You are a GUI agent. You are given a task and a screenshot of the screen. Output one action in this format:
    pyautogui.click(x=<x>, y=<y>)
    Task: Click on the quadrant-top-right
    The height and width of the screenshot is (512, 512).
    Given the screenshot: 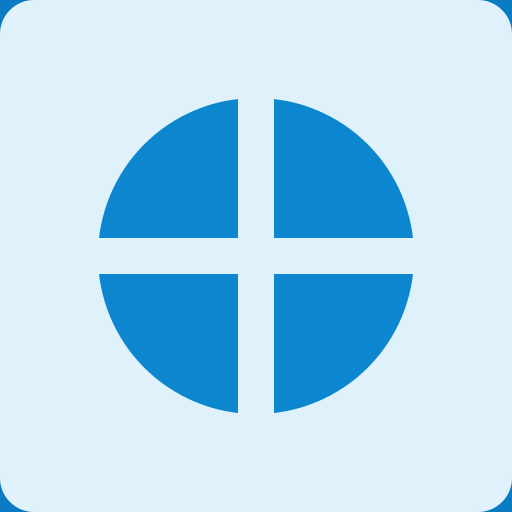 What is the action you would take?
    pyautogui.click(x=344, y=168)
    